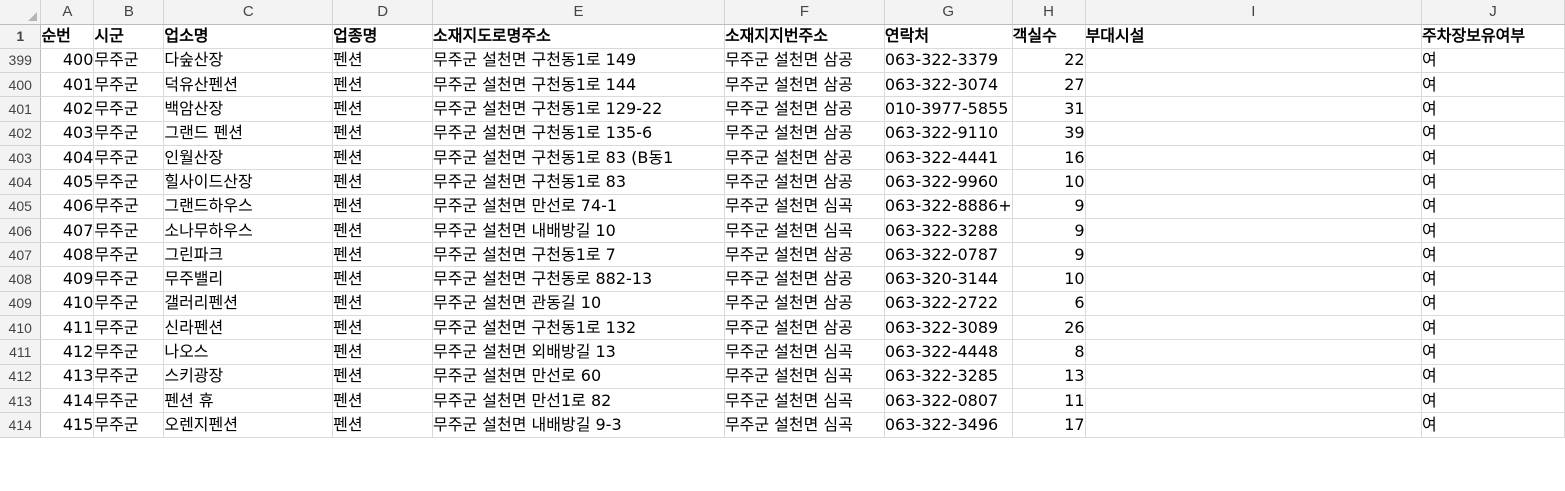 The image size is (1565, 491). I want to click on row-number: 405, so click(21, 206).